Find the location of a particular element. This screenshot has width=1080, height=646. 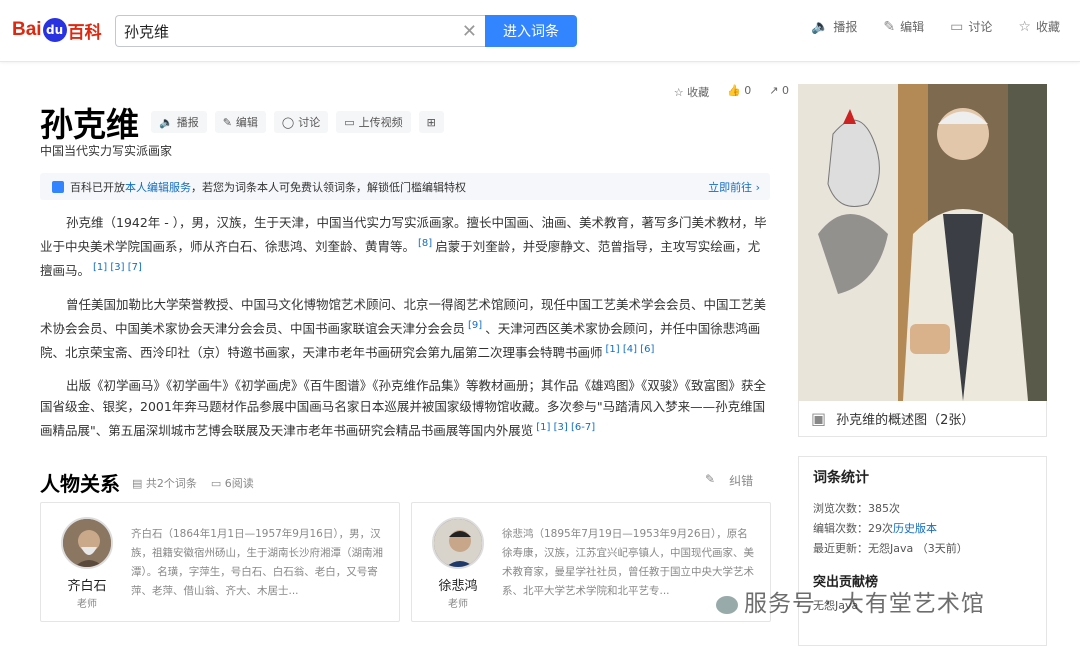

relations-reads: ▭ 6阅读 is located at coordinates (232, 483).